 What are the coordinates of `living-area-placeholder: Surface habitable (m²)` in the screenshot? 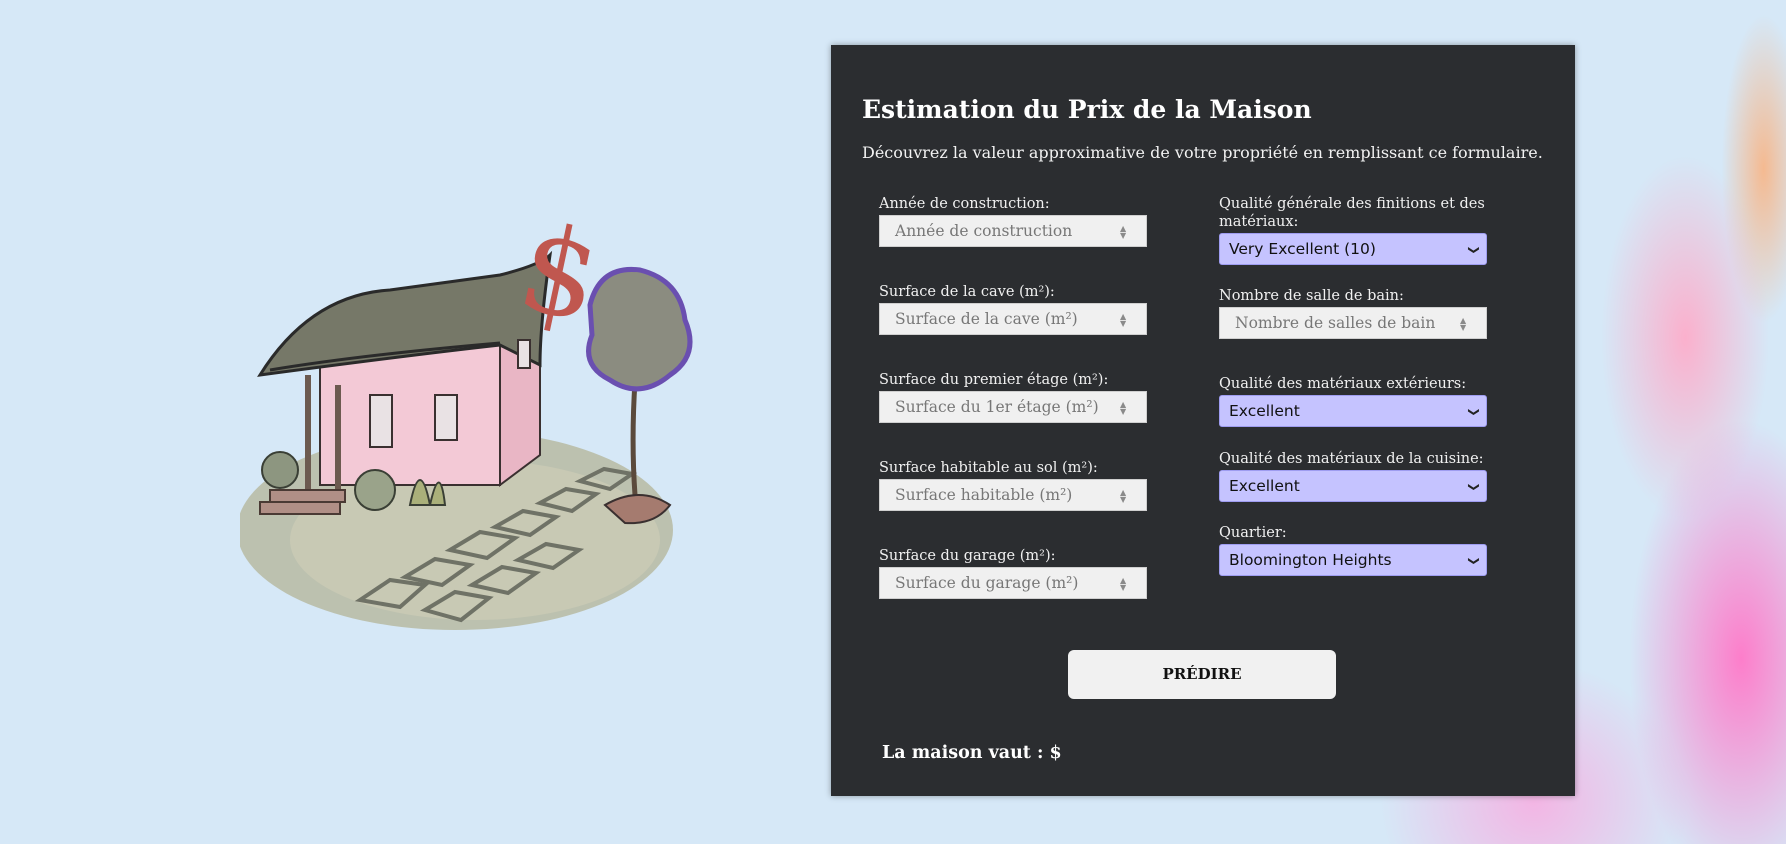 It's located at (984, 495).